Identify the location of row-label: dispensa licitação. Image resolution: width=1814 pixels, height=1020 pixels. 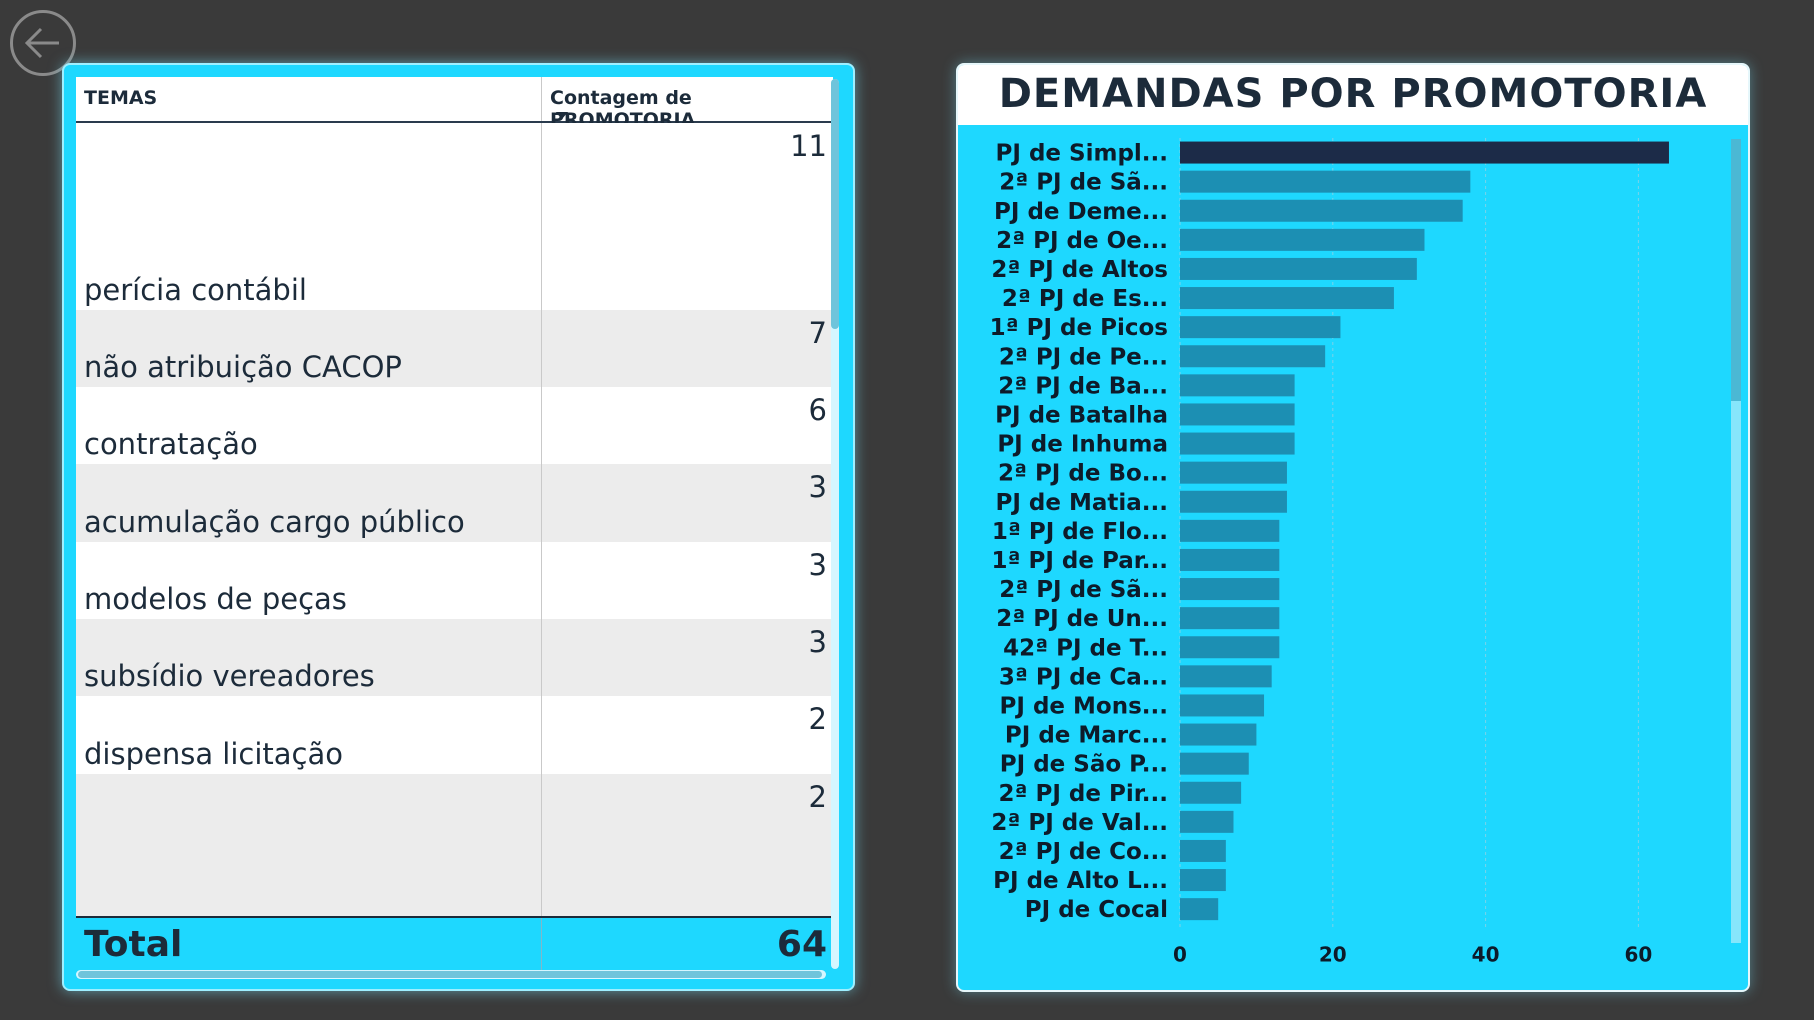
(214, 754).